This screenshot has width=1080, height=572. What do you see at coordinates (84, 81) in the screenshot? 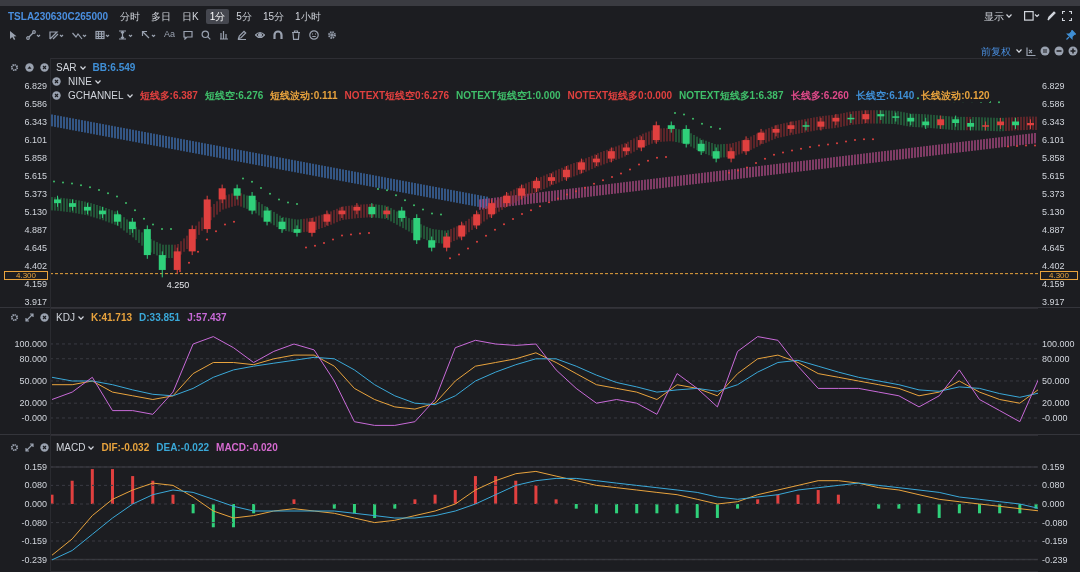
I see `indicator-name: NINE` at bounding box center [84, 81].